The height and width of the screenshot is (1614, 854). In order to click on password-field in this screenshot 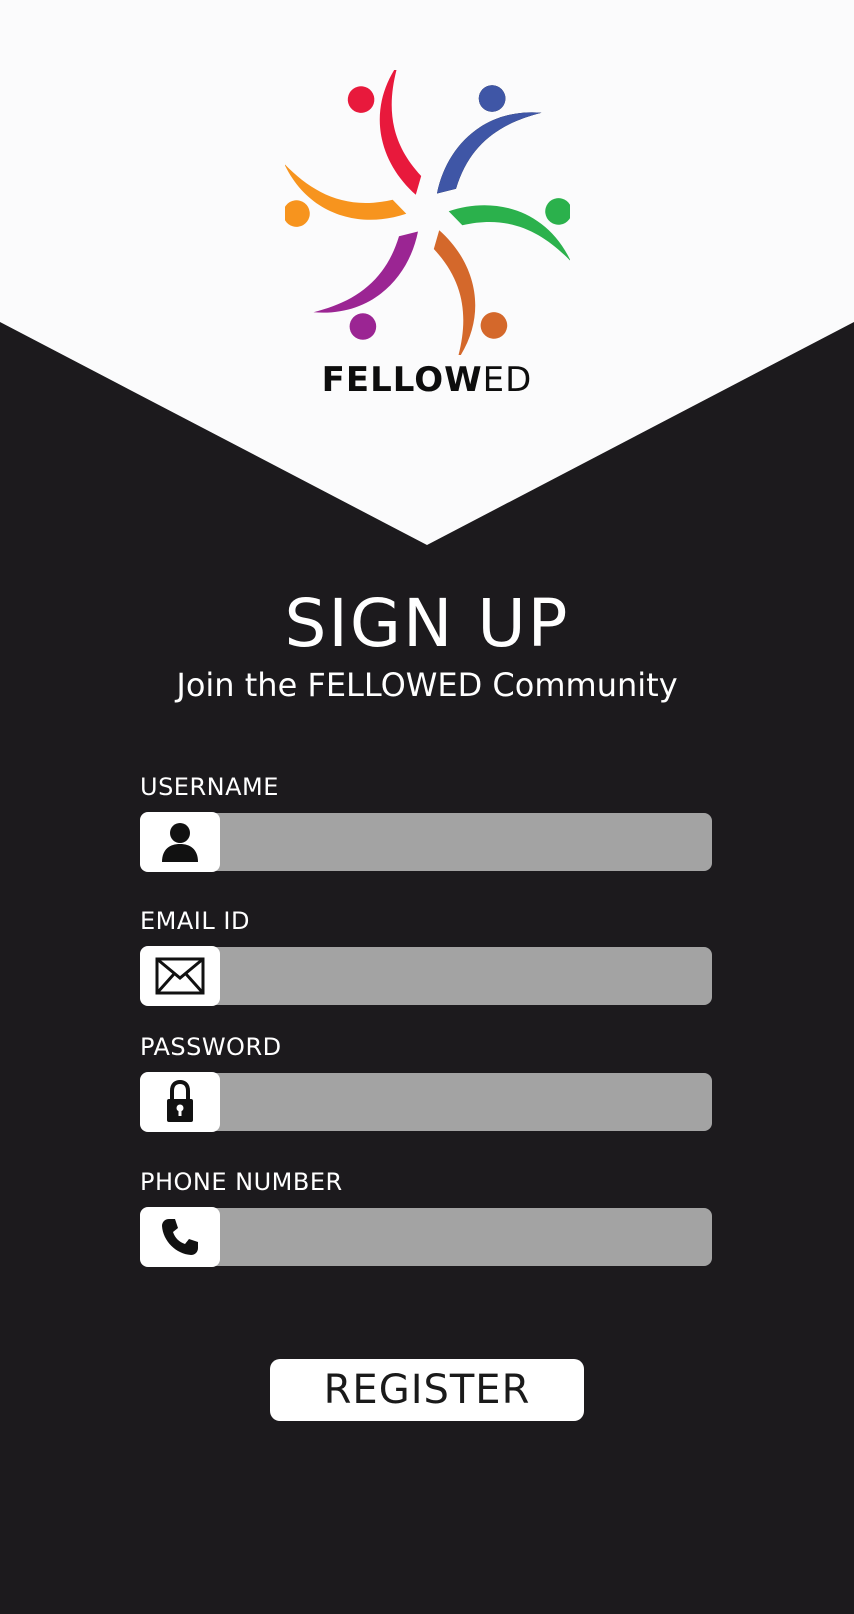, I will do `click(426, 1102)`.